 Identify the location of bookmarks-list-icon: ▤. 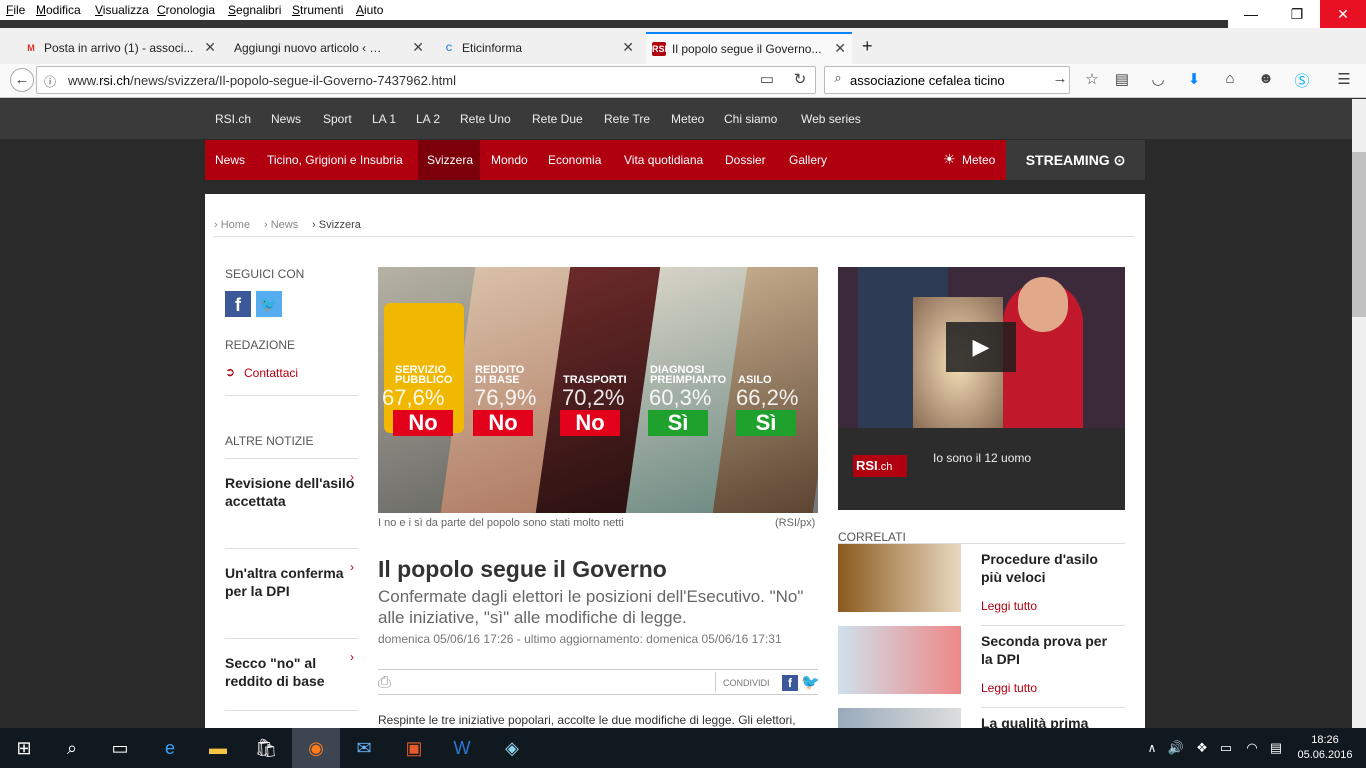
(1122, 79).